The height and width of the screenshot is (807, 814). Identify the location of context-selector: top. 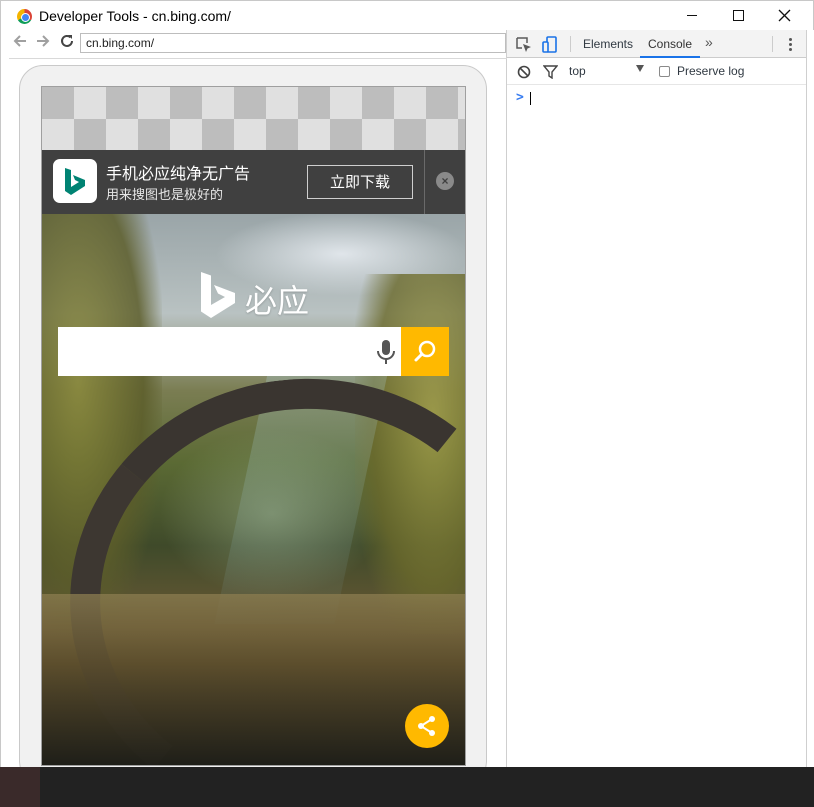
(577, 71).